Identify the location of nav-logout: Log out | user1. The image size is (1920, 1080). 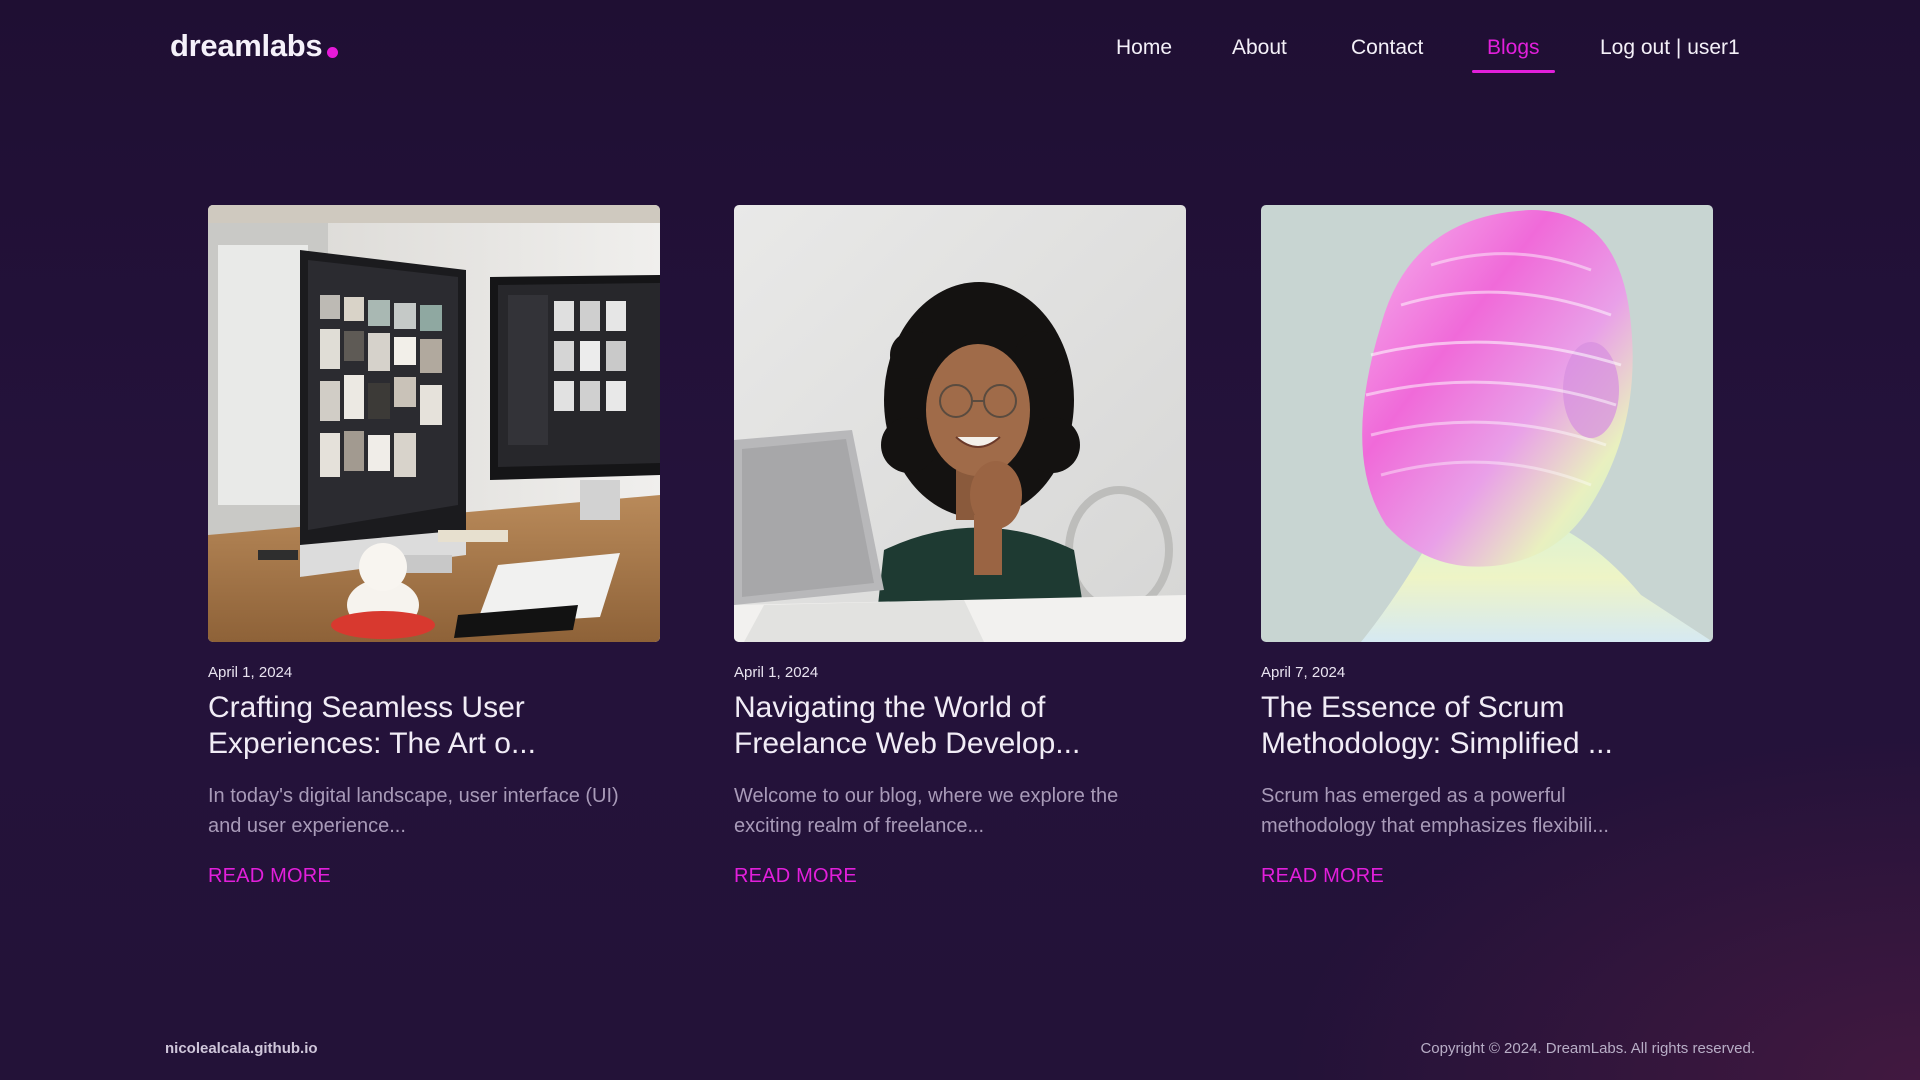
(1670, 48).